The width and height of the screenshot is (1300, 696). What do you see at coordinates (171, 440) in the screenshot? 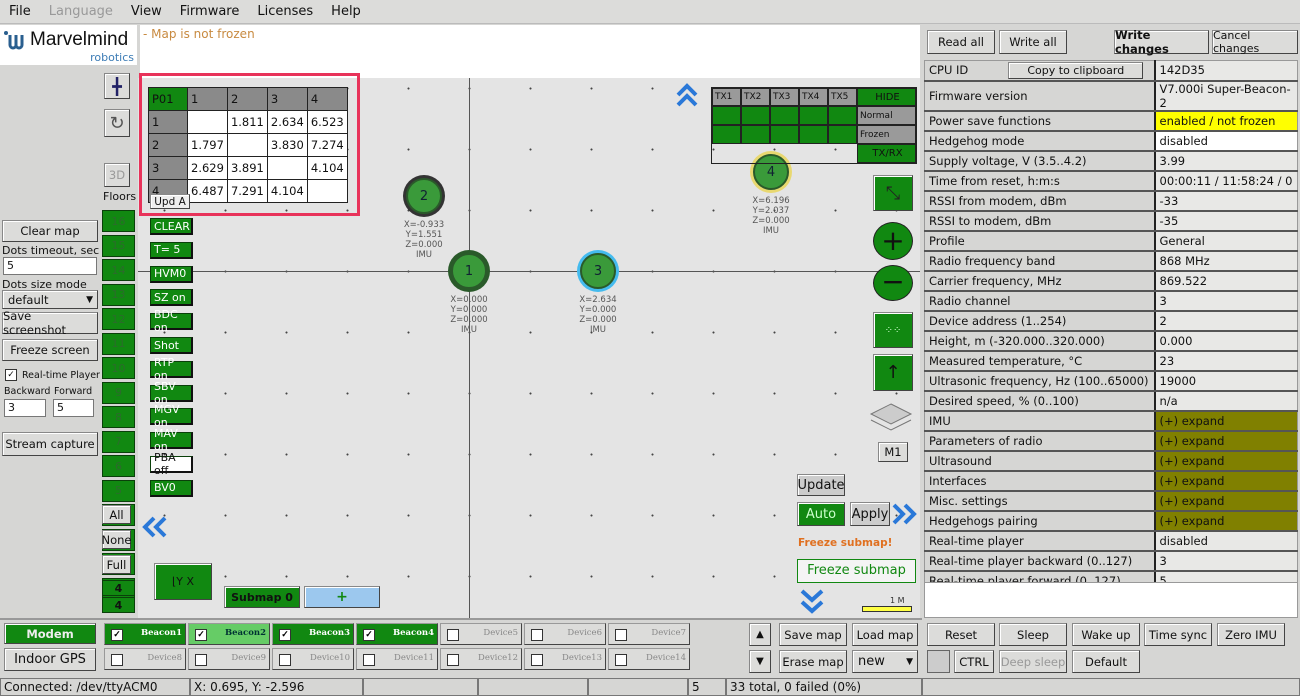
I see `map-toggle-button: MAV on` at bounding box center [171, 440].